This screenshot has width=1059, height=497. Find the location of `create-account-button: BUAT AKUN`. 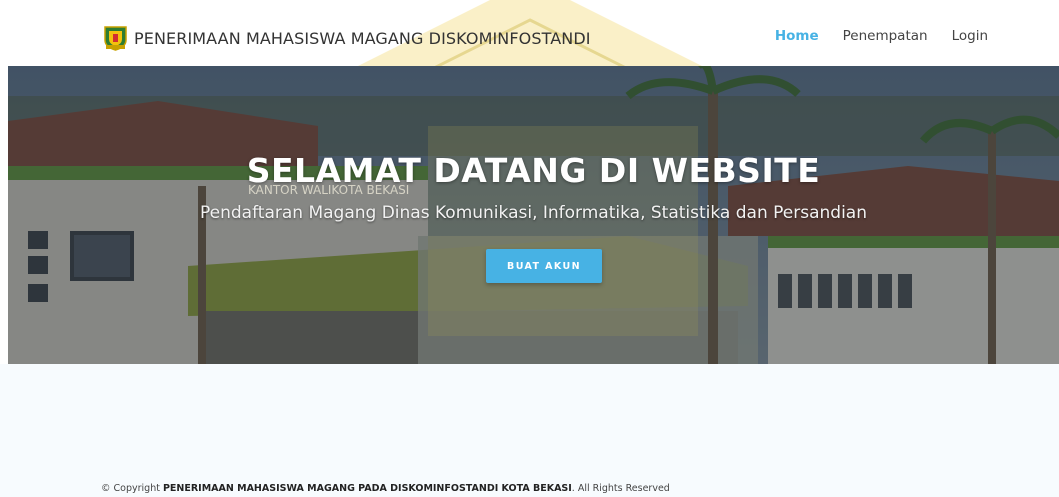

create-account-button: BUAT AKUN is located at coordinates (544, 266).